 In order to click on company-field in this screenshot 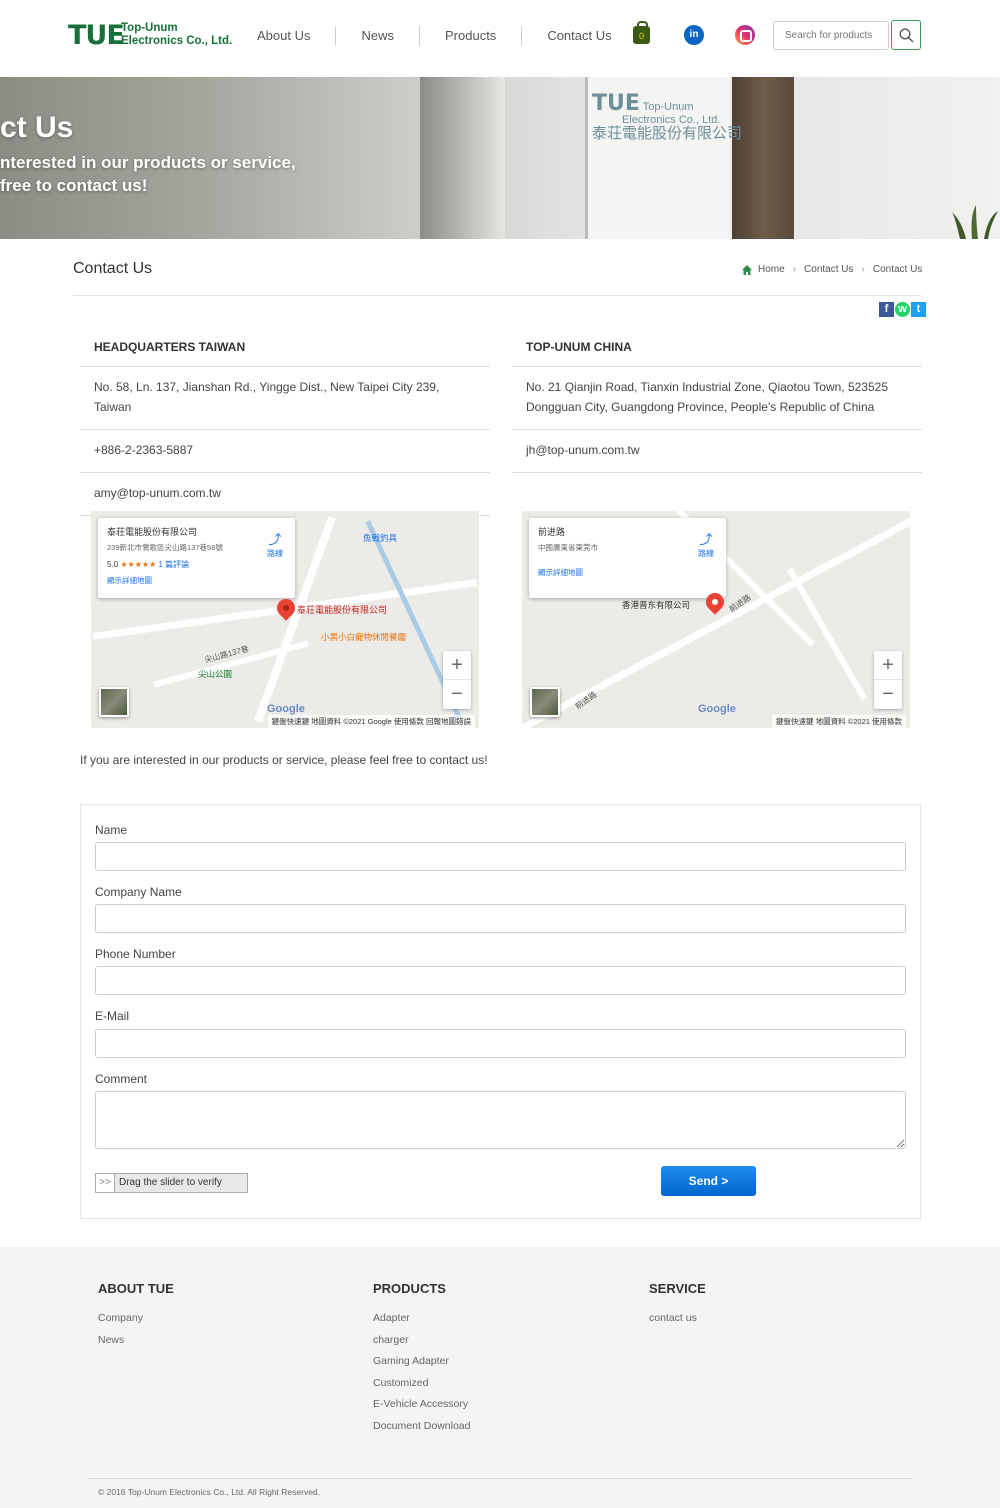, I will do `click(500, 918)`.